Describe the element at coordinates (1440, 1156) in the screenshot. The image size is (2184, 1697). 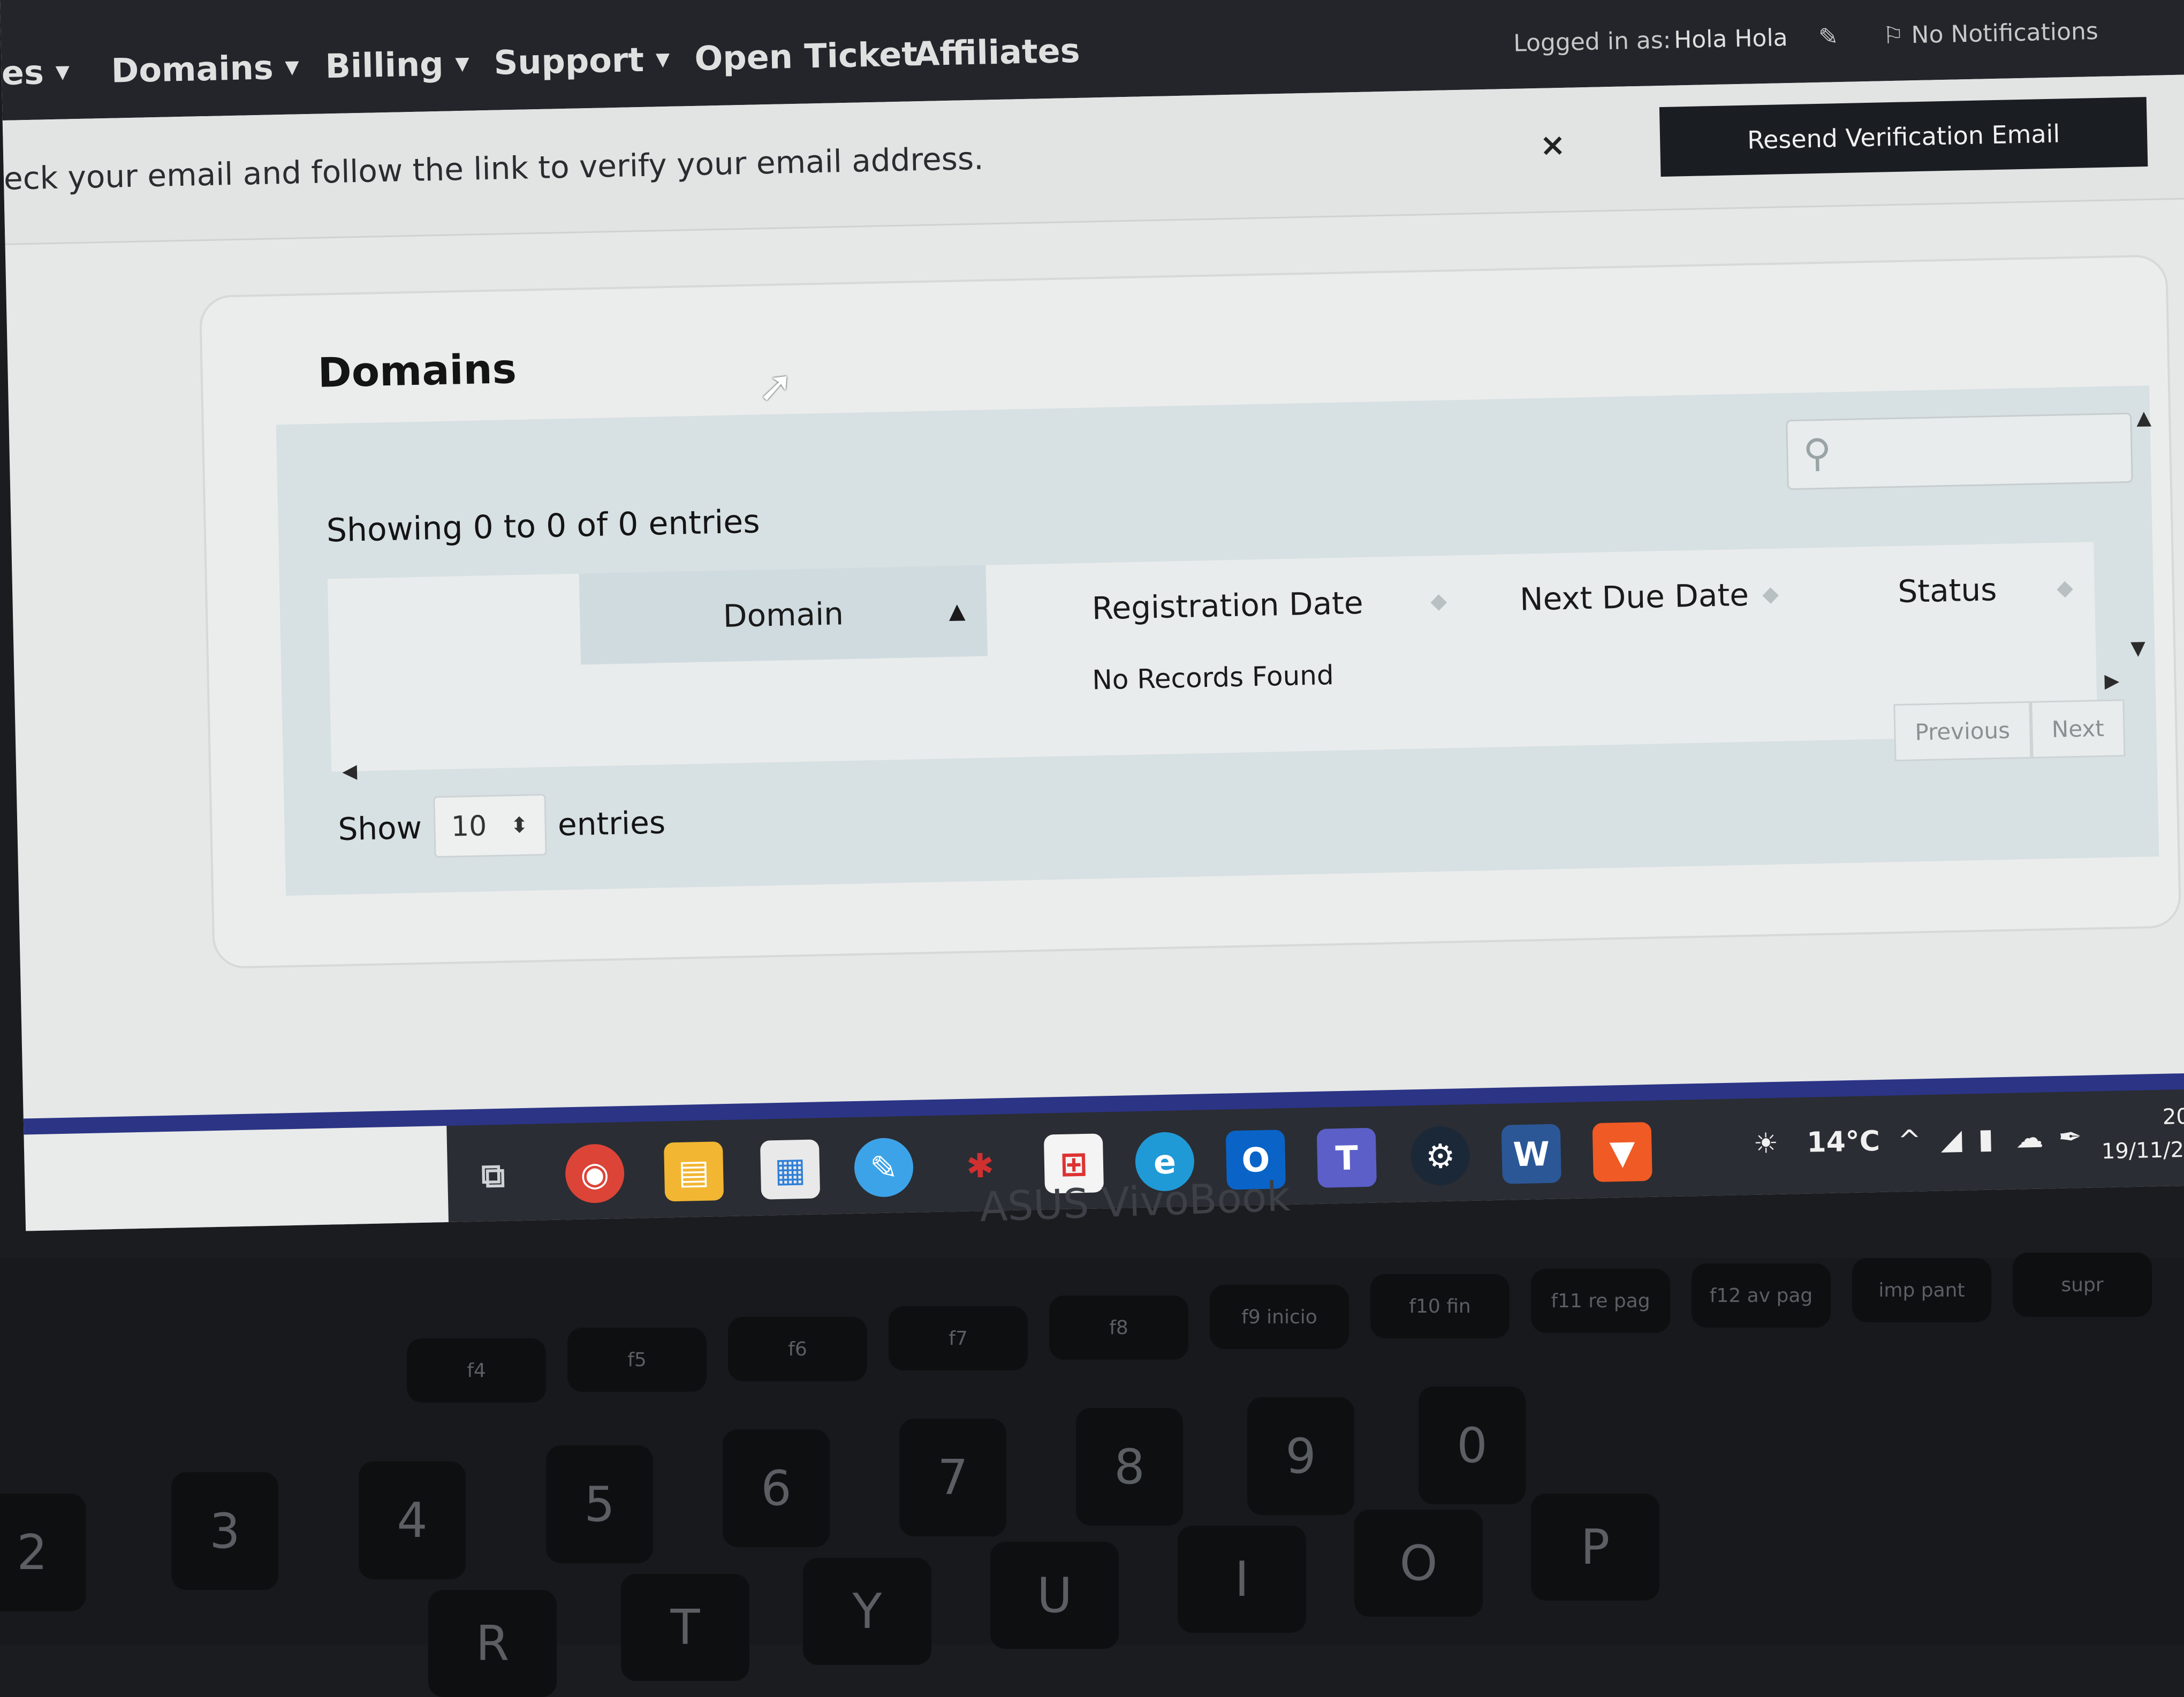
I see `steam-icon: ⚙` at that location.